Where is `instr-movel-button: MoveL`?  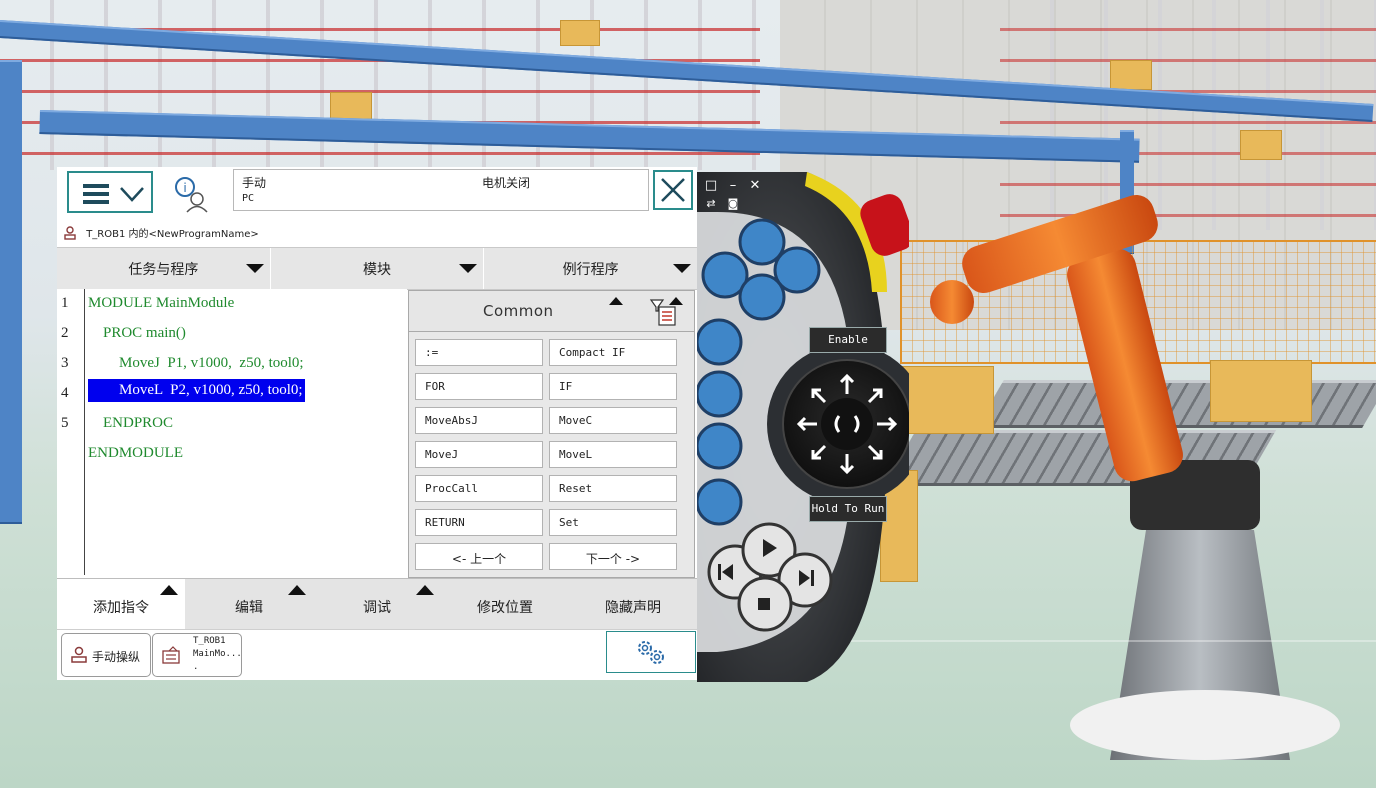
instr-movel-button: MoveL is located at coordinates (613, 454).